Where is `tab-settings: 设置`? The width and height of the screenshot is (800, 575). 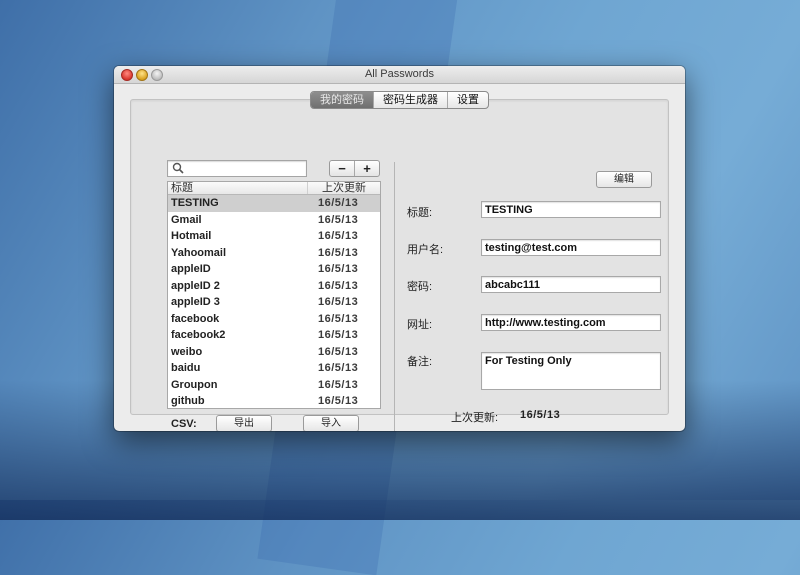 tab-settings: 设置 is located at coordinates (468, 100).